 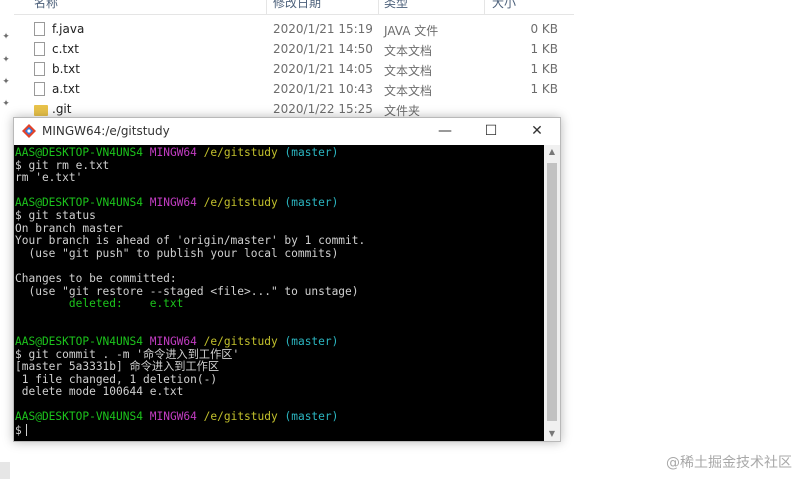 I want to click on terminal-line: deleted: e.txt, so click(x=279, y=304).